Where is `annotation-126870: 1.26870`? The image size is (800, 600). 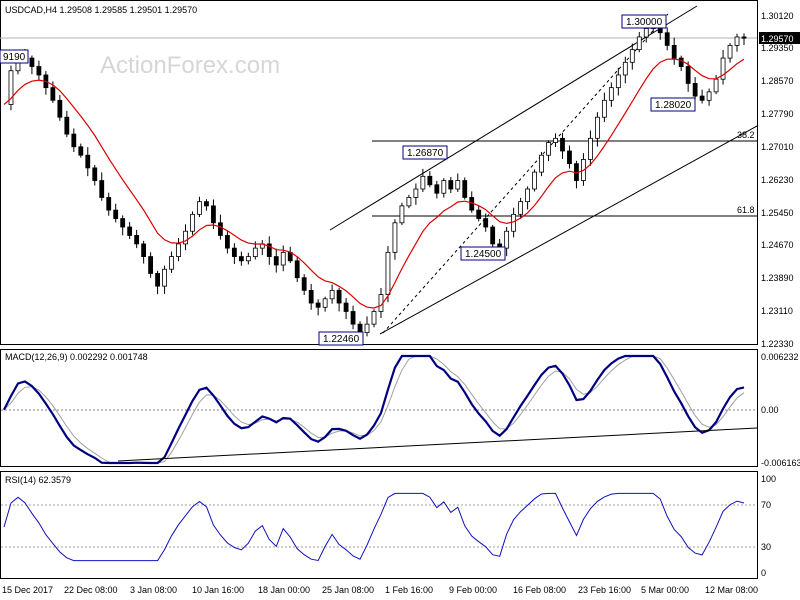
annotation-126870: 1.26870 is located at coordinates (425, 152).